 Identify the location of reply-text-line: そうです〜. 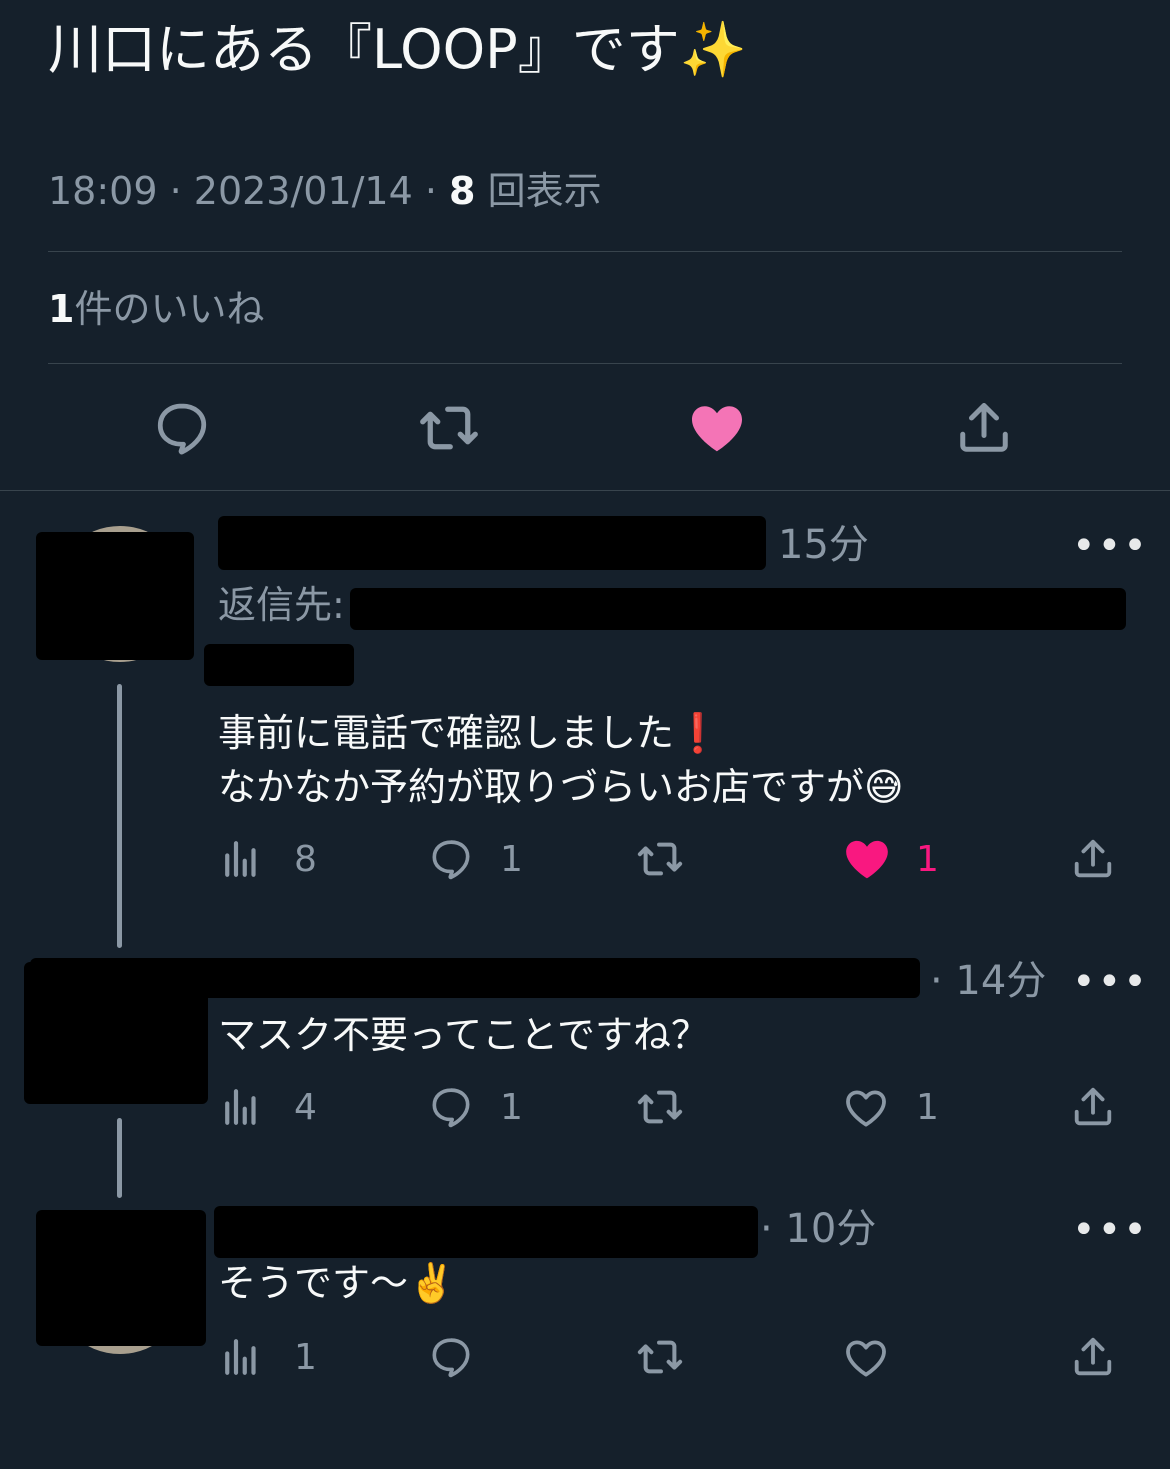
(313, 1283).